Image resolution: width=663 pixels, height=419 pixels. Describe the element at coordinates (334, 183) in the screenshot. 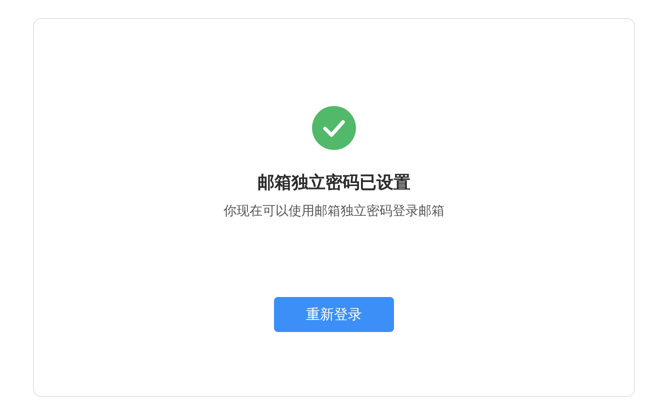

I see `result-title: 邮箱独立密码已设置` at that location.